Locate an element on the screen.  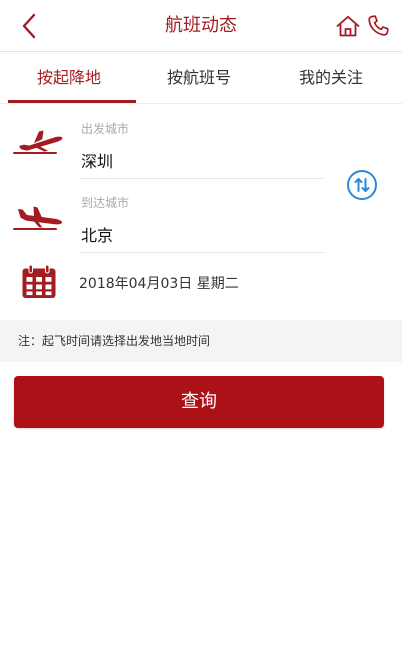
departure-date-row: 2018年04月03日 星期二 is located at coordinates (201, 284).